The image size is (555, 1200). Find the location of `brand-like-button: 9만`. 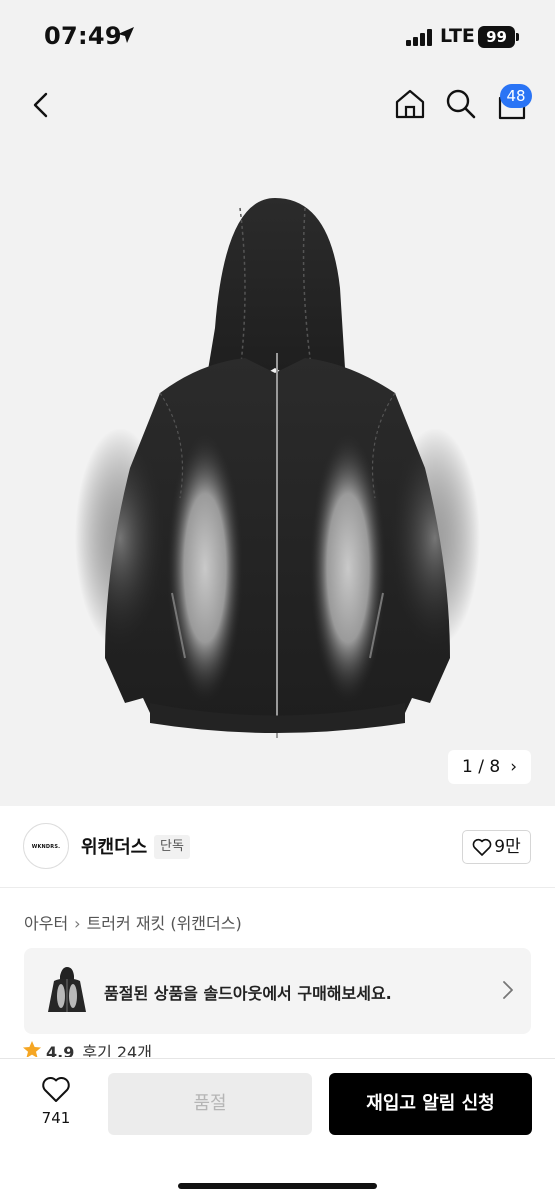

brand-like-button: 9만 is located at coordinates (496, 847).